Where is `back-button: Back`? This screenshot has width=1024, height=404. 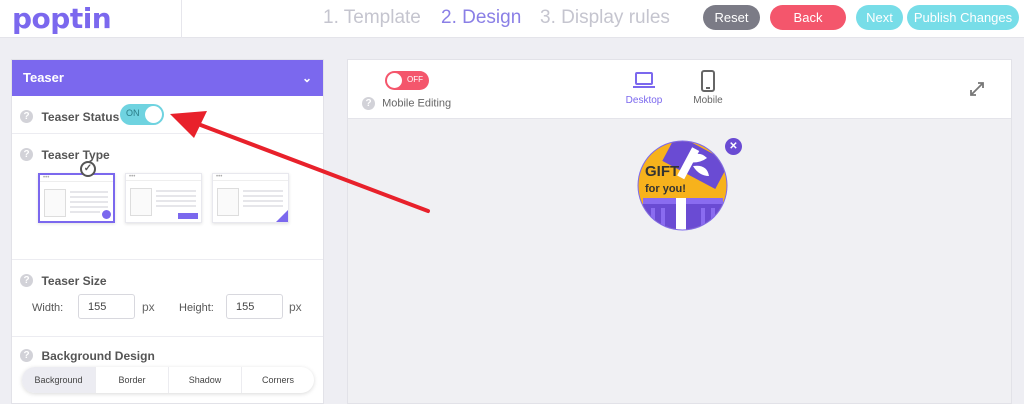 back-button: Back is located at coordinates (808, 17).